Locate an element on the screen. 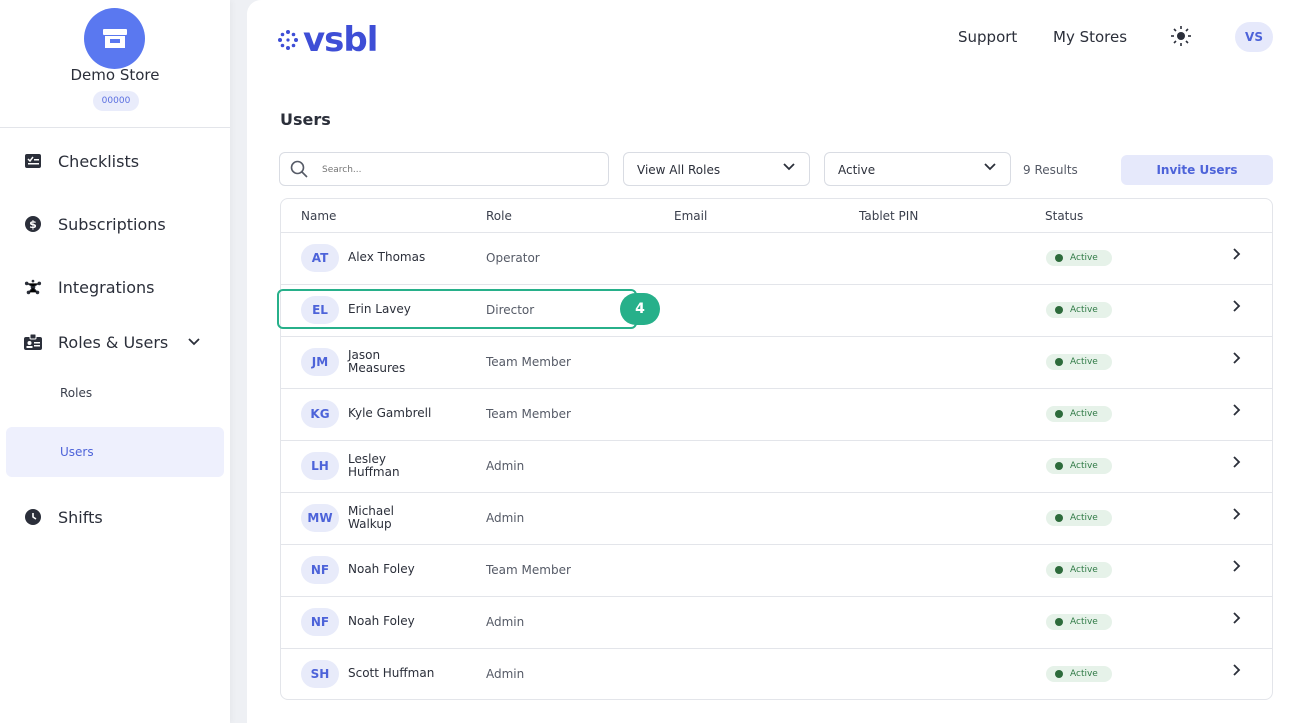  user-avatar: VS is located at coordinates (1254, 37).